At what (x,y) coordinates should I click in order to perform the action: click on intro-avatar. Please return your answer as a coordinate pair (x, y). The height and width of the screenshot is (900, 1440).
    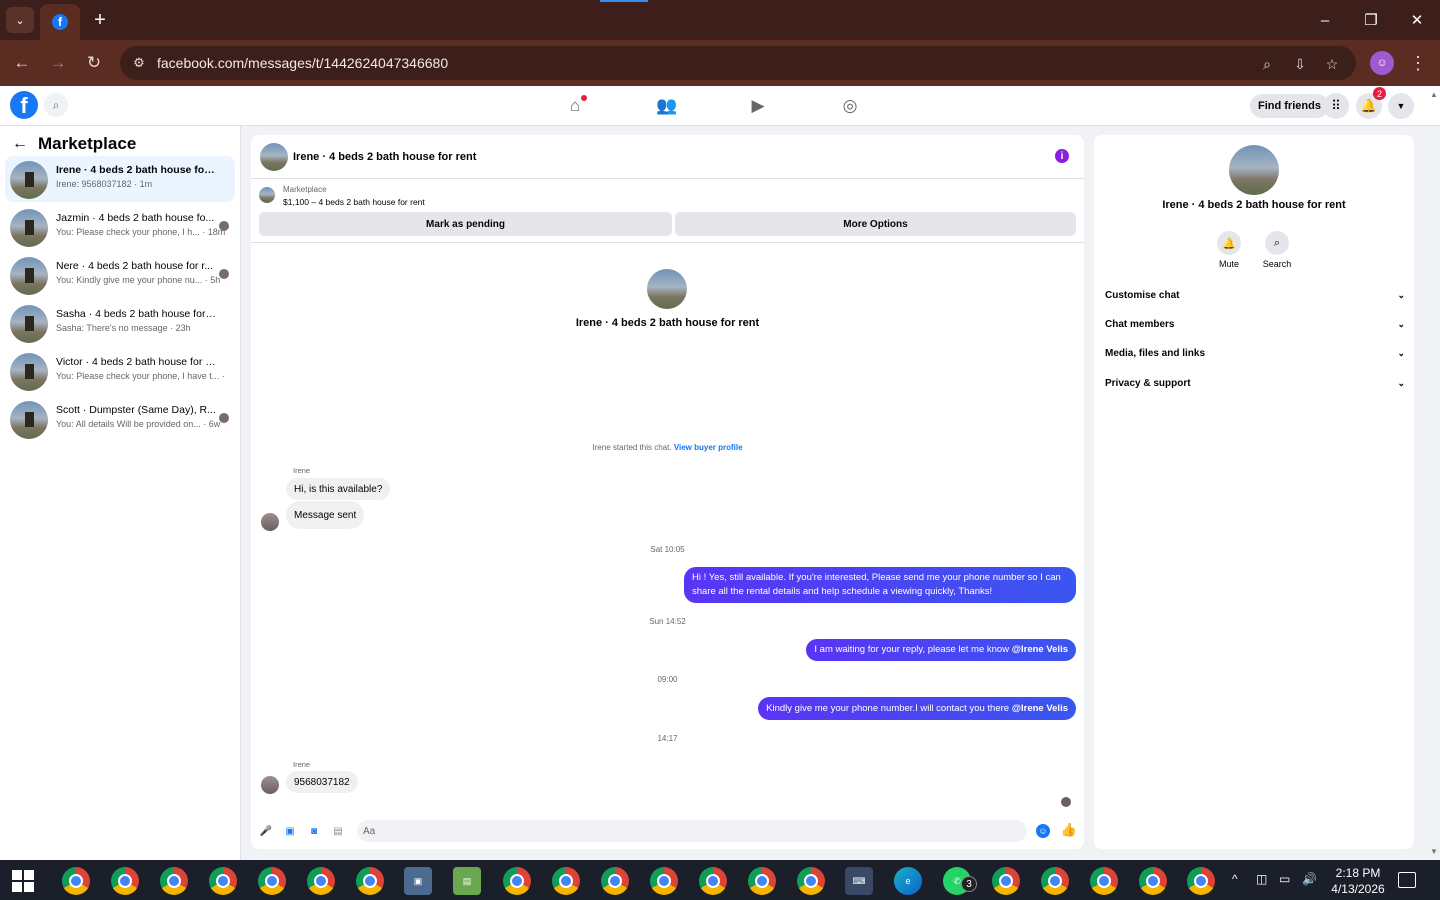
    Looking at the image, I should click on (667, 289).